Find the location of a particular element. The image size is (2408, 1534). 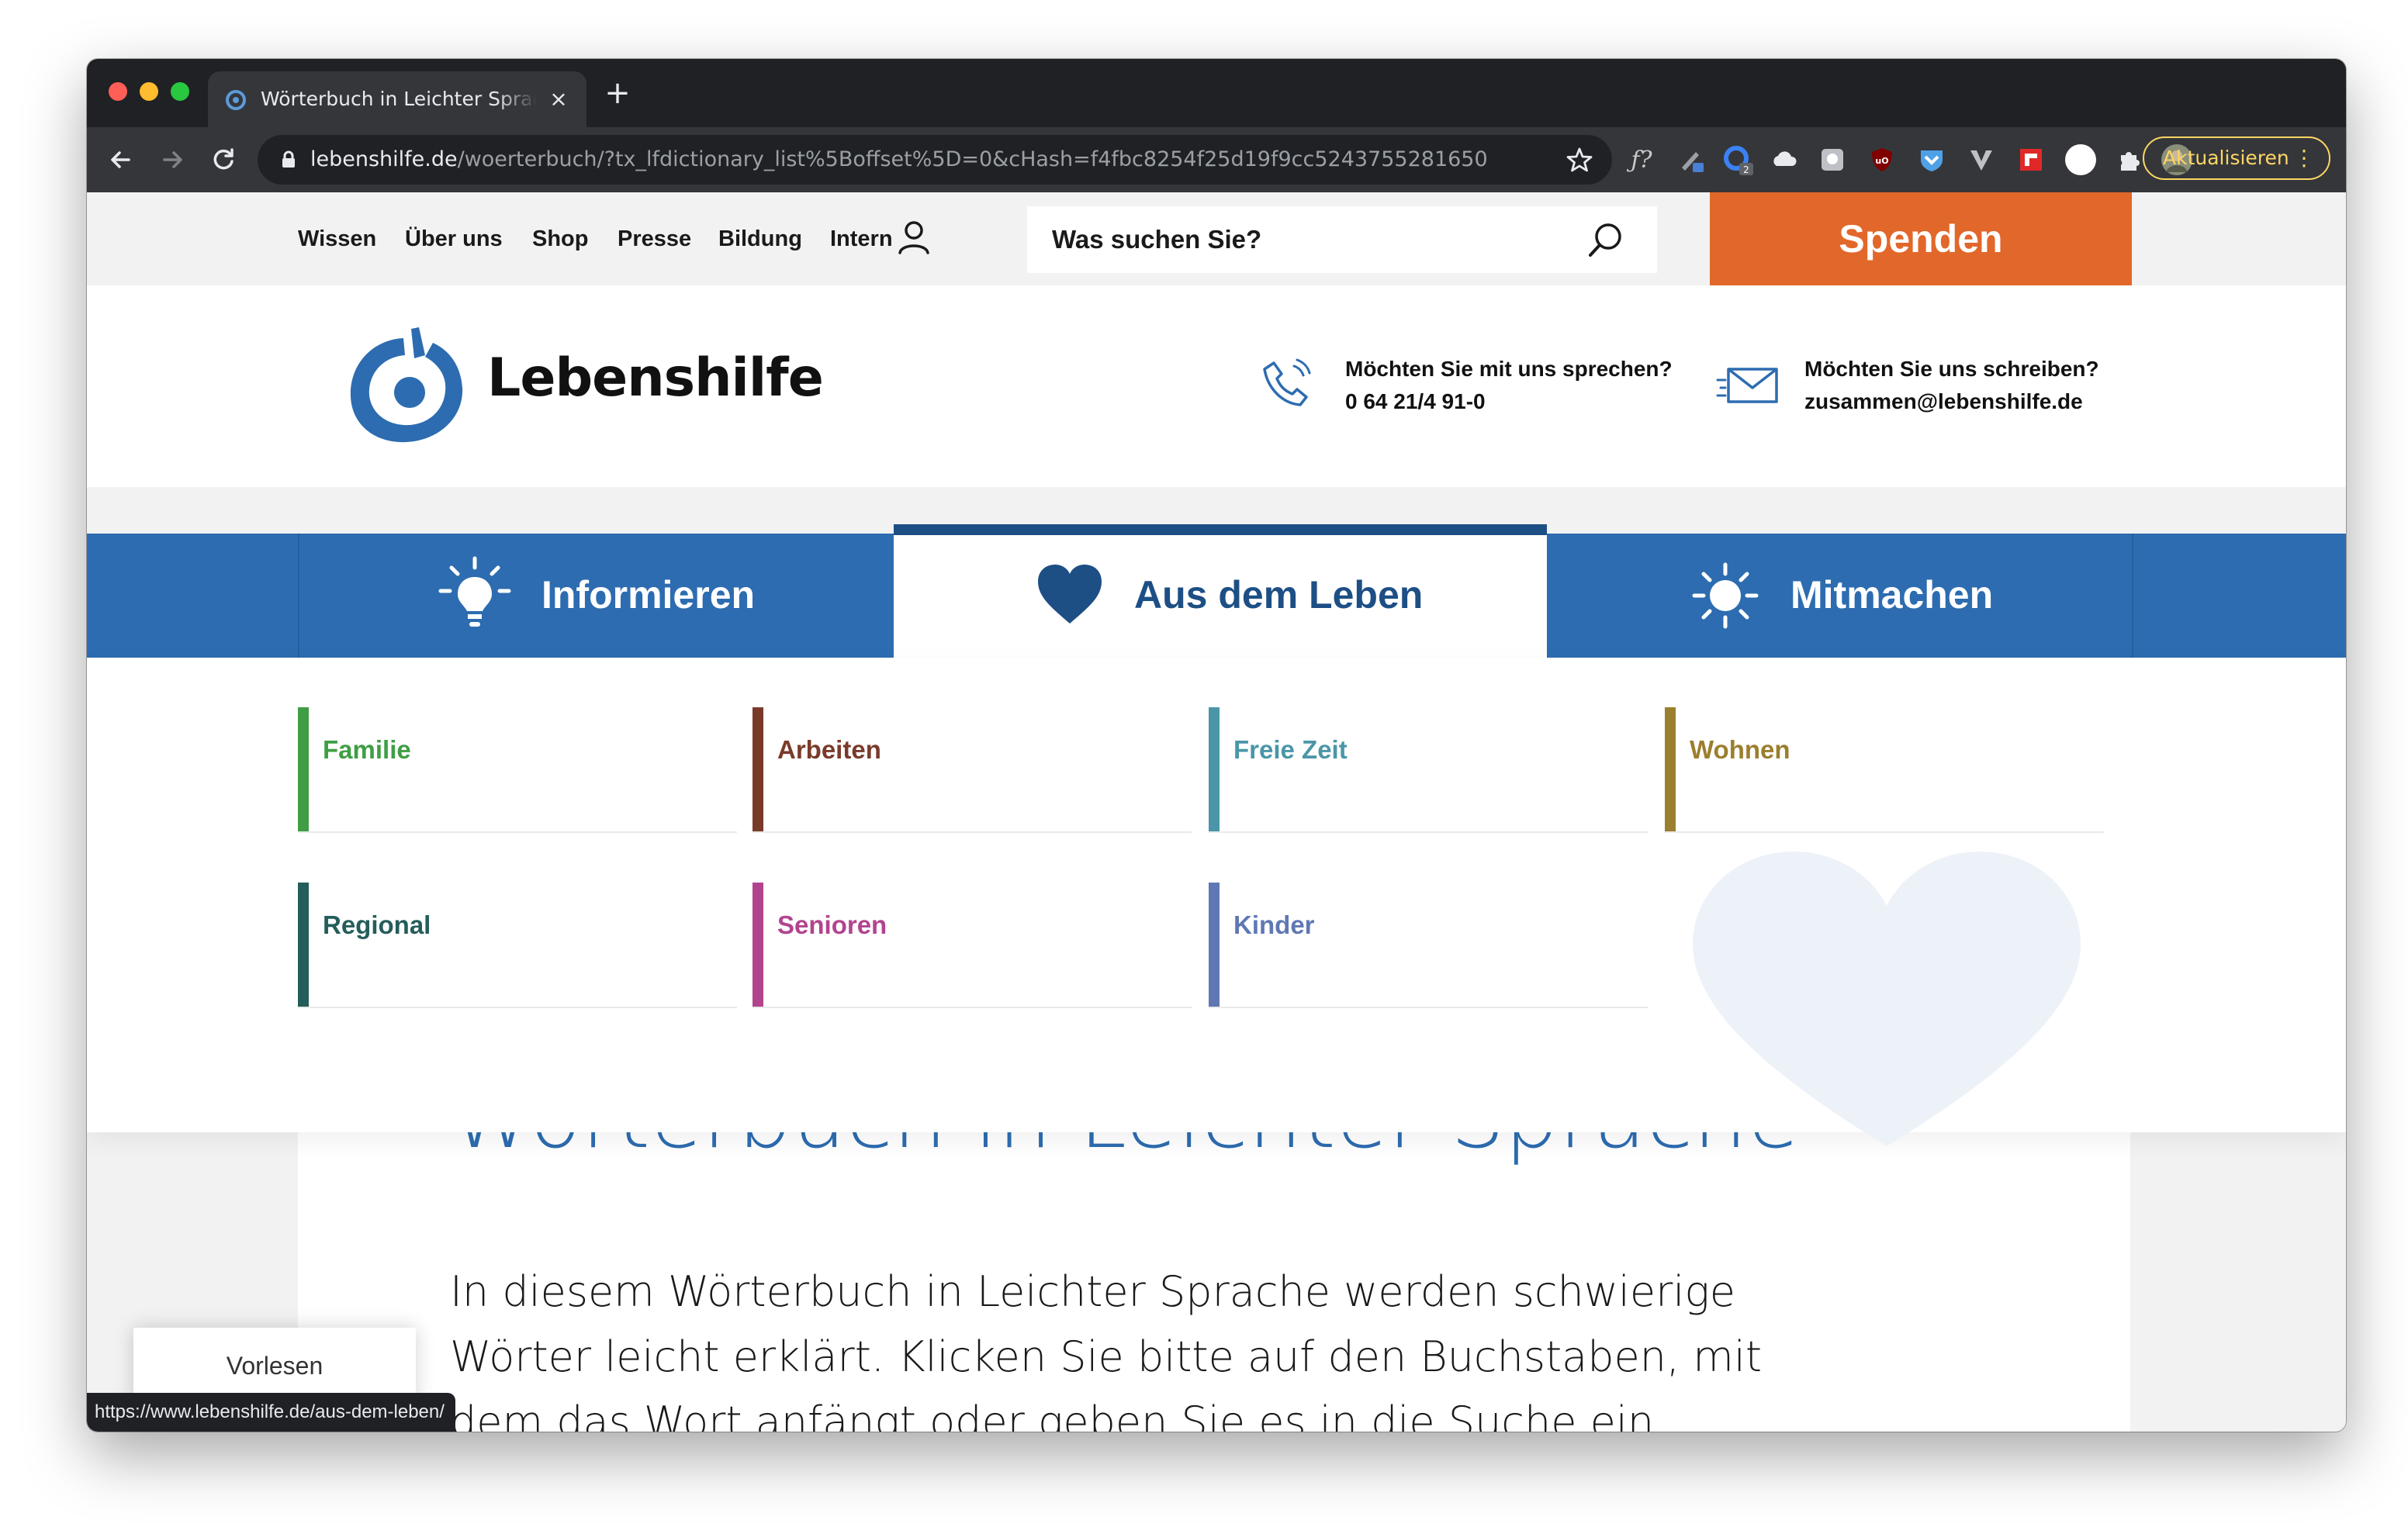

tab-aus-dem-leben: Aus dem Leben is located at coordinates (1220, 591).